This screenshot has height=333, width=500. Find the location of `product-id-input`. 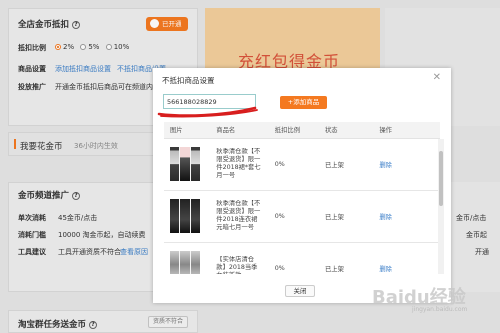

product-id-input is located at coordinates (209, 101).